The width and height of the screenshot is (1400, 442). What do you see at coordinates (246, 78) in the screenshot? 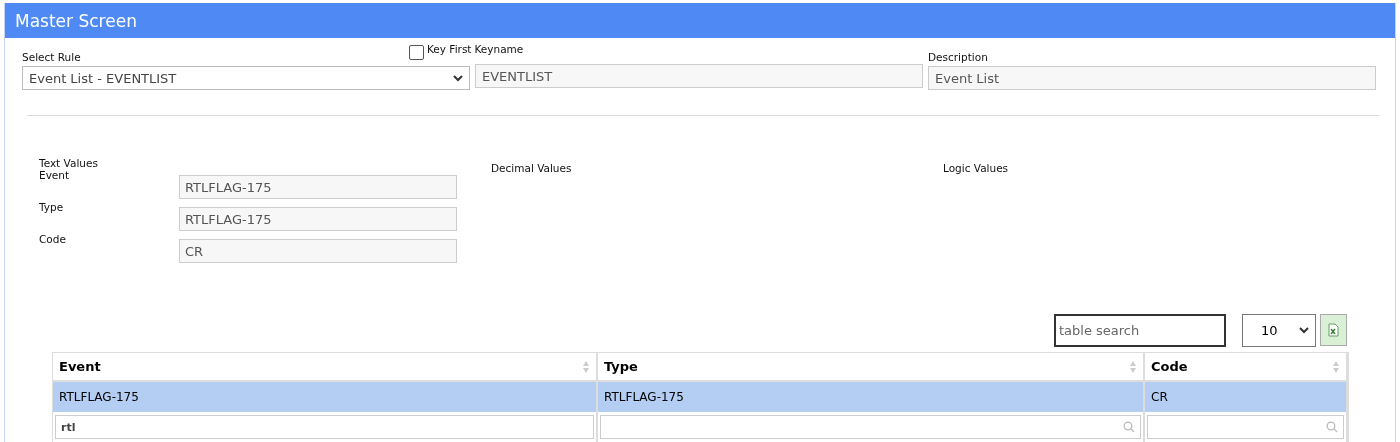
I see `rule-select: Event List - EVENTLIST` at bounding box center [246, 78].